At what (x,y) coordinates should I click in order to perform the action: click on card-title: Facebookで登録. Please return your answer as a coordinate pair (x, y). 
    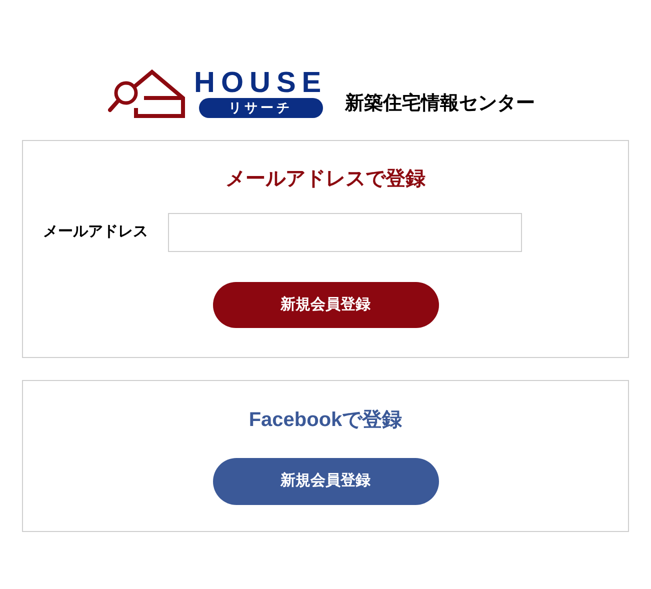
    Looking at the image, I should click on (325, 420).